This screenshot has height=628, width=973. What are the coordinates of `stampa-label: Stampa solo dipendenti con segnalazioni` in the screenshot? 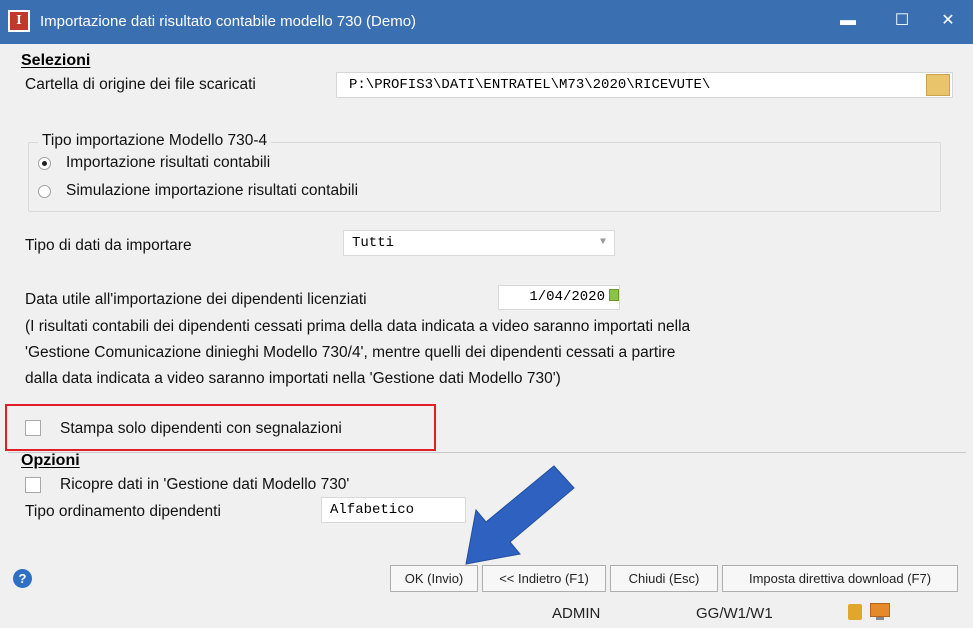 It's located at (201, 428).